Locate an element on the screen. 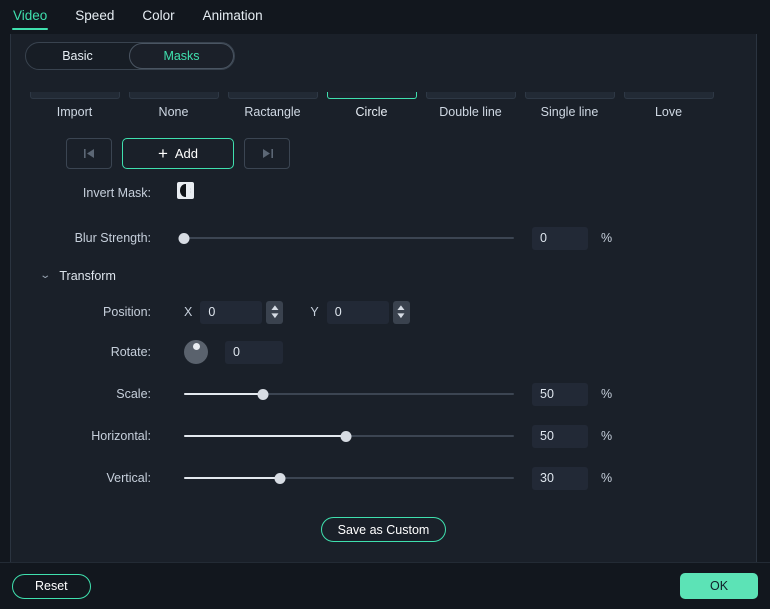 Image resolution: width=770 pixels, height=609 pixels. vertical-row: Vertical: 30 % is located at coordinates (383, 478).